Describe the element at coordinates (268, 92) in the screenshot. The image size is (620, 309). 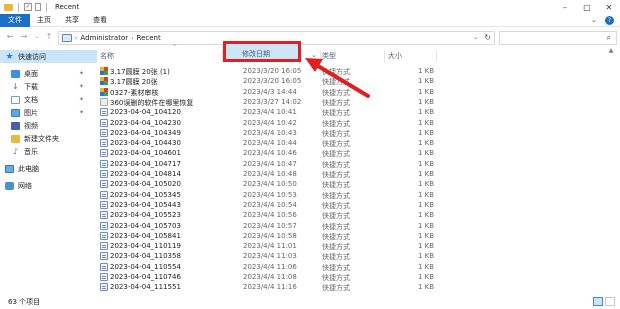
I see `file-row: 0327-素材审核 2023/4/3 14:44 快捷方式 1 KB` at that location.